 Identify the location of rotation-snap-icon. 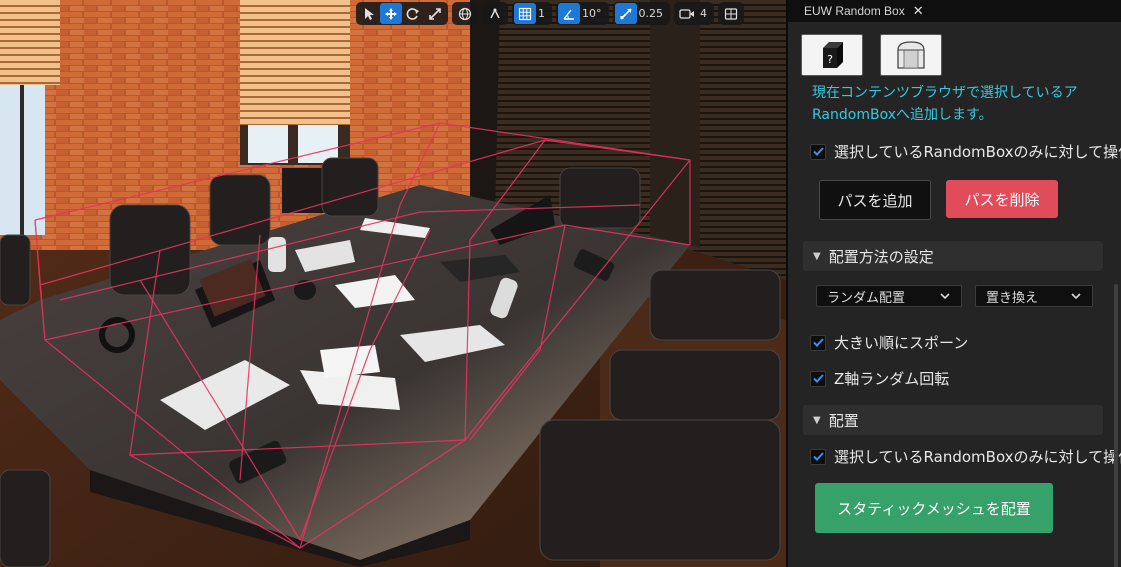
(569, 13).